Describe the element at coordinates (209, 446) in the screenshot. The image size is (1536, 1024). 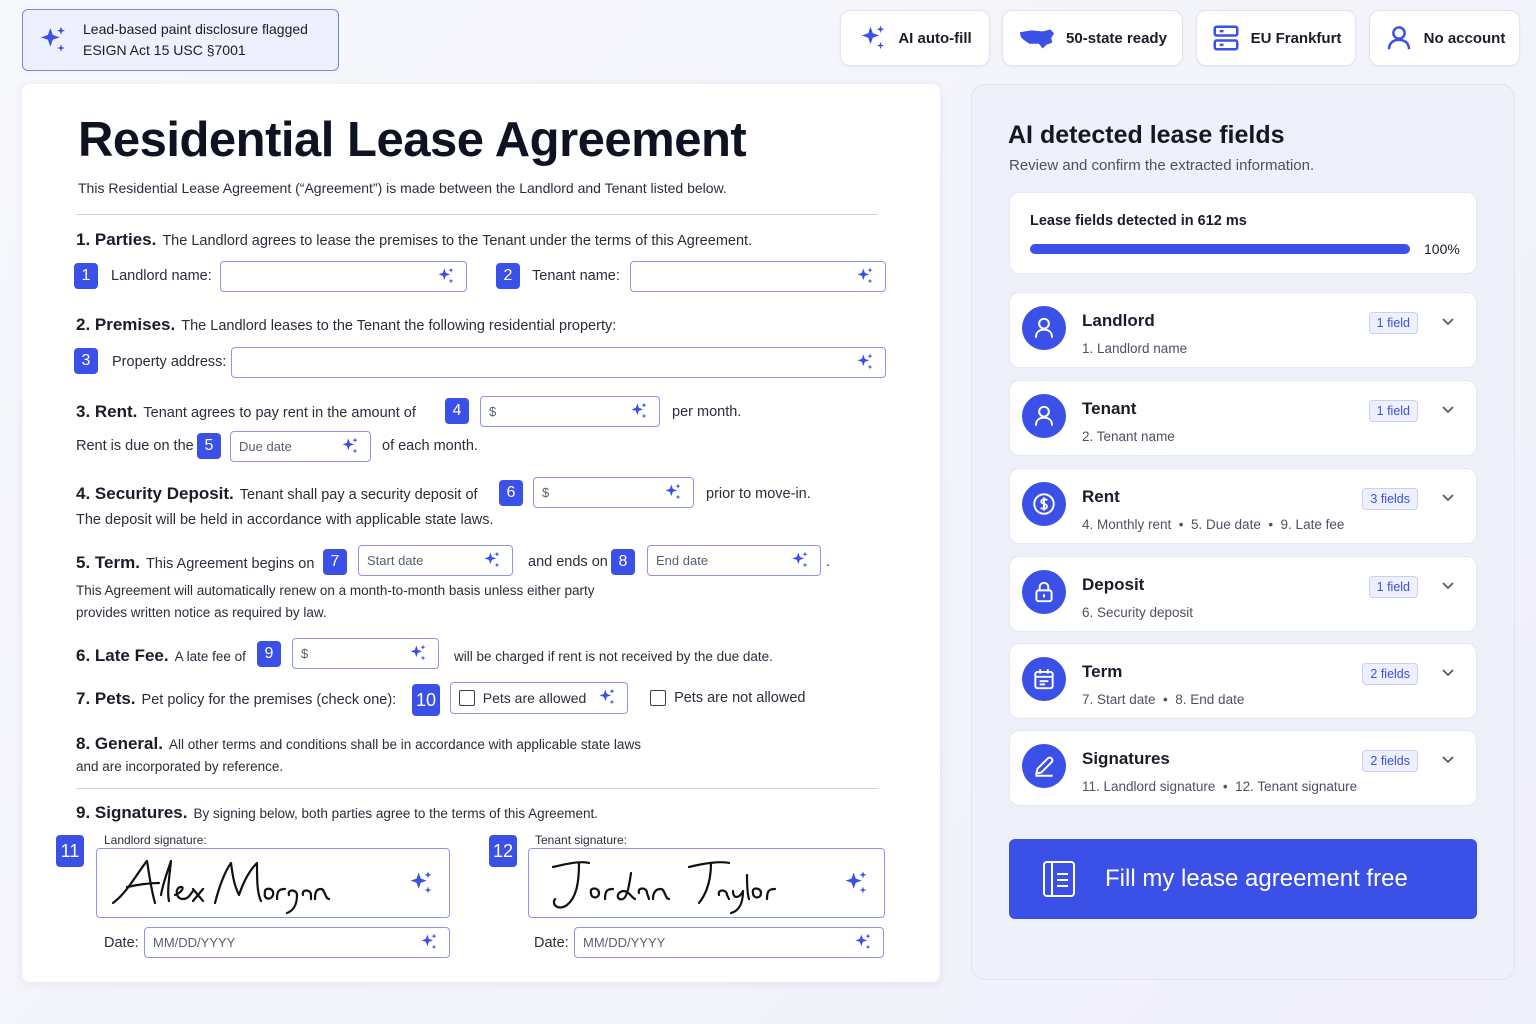
I see `field-number: 5` at that location.